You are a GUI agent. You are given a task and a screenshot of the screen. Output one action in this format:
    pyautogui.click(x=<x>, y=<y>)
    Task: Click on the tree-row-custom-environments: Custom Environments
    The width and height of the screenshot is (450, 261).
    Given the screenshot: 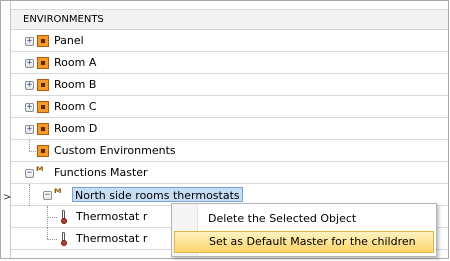 What is the action you would take?
    pyautogui.click(x=229, y=151)
    